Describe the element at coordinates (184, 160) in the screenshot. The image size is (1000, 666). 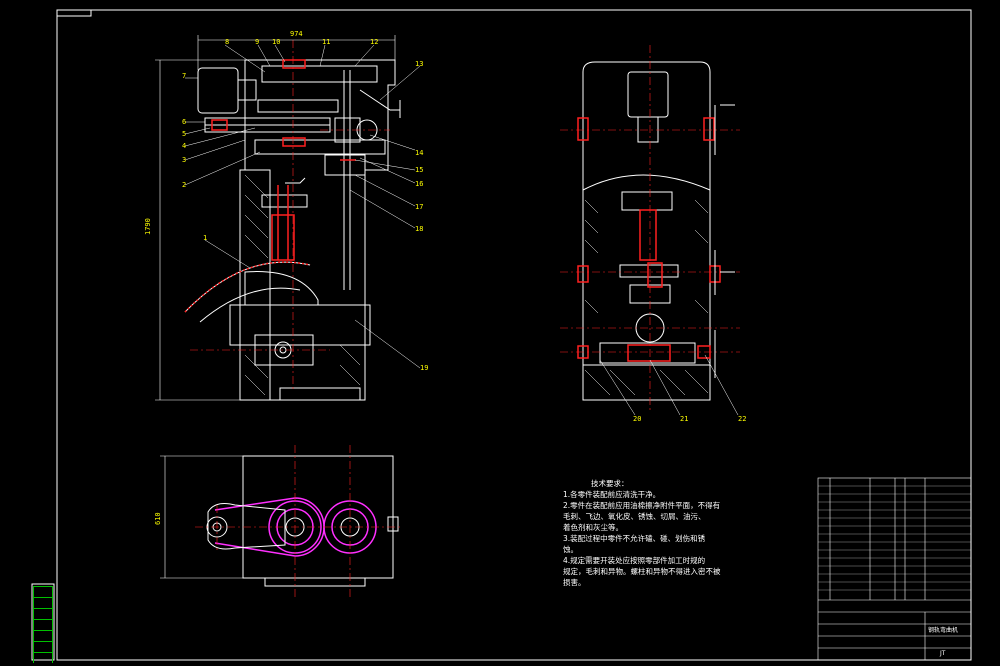
I see `part-number-label: 3` at that location.